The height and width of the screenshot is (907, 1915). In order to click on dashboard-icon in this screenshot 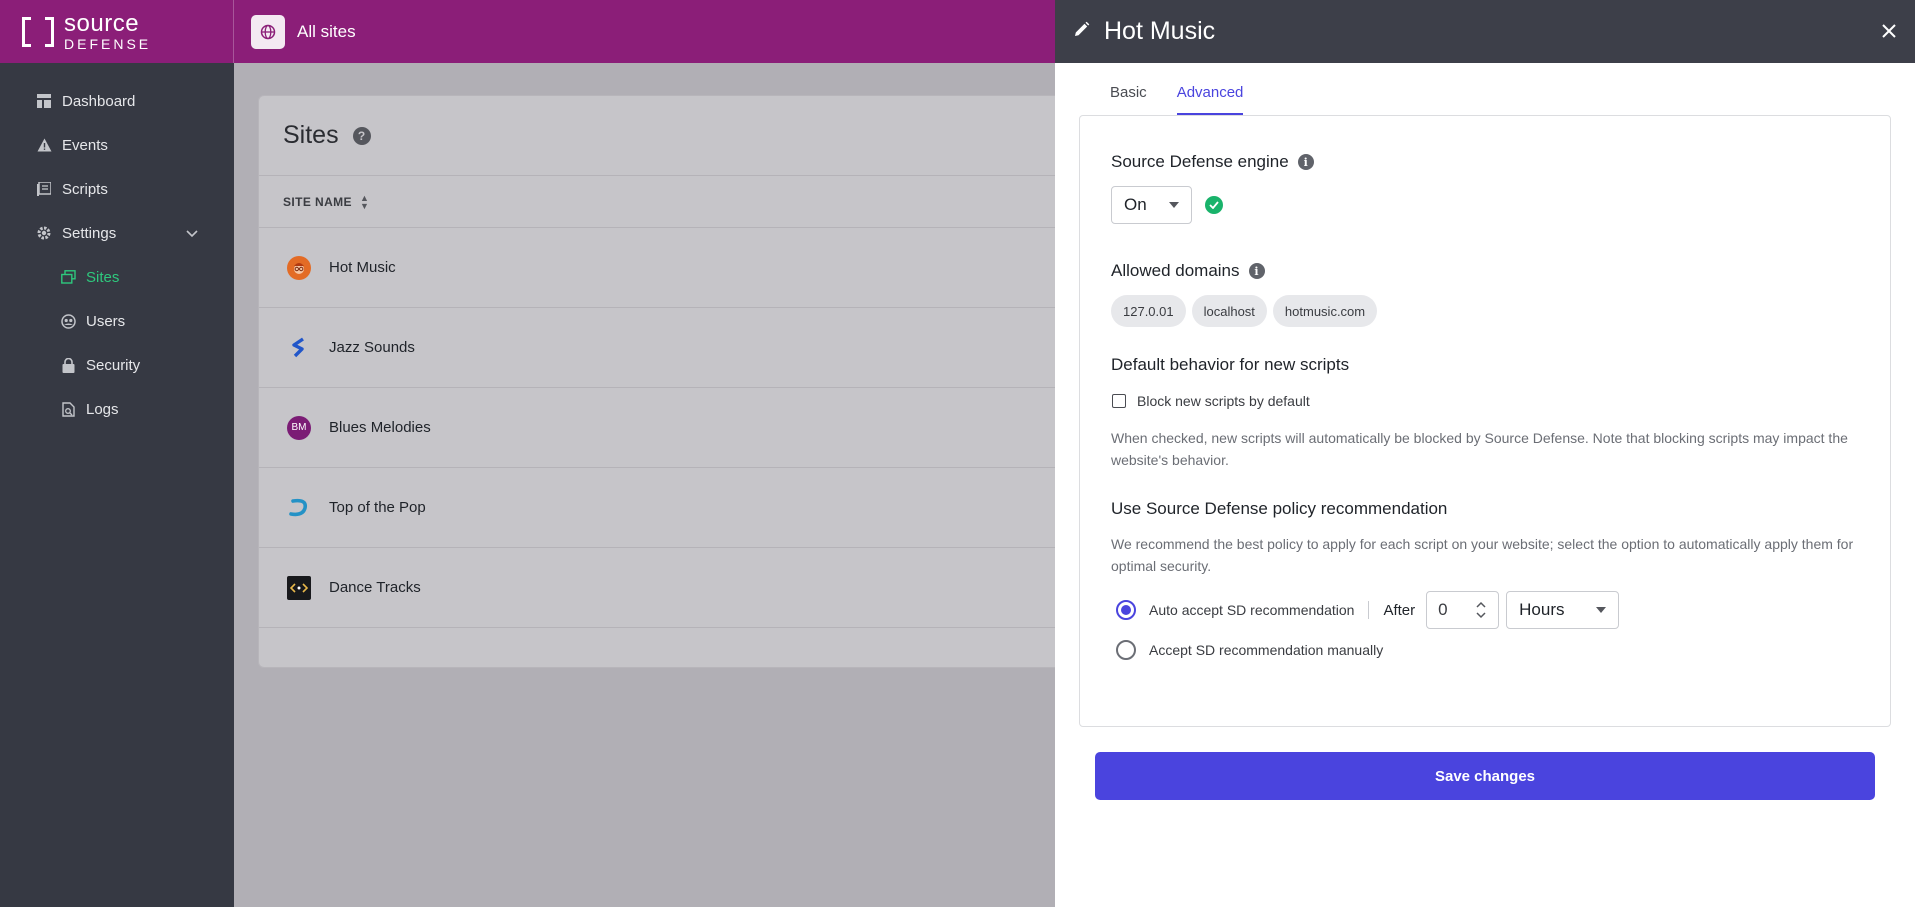, I will do `click(44, 101)`.